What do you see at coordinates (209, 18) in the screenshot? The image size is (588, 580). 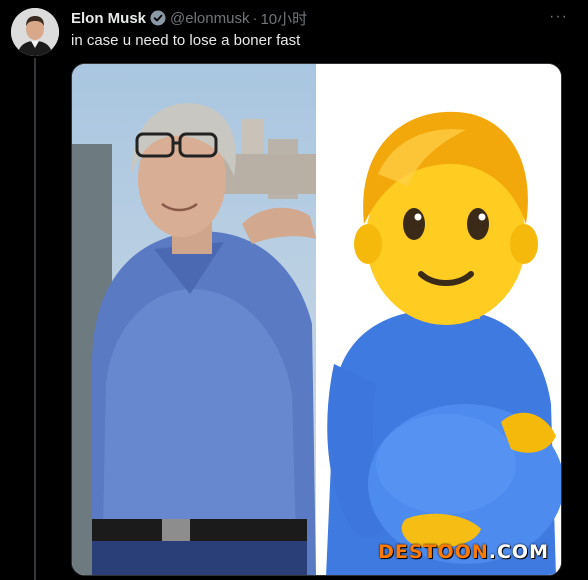 I see `author-handle: @elonmusk` at bounding box center [209, 18].